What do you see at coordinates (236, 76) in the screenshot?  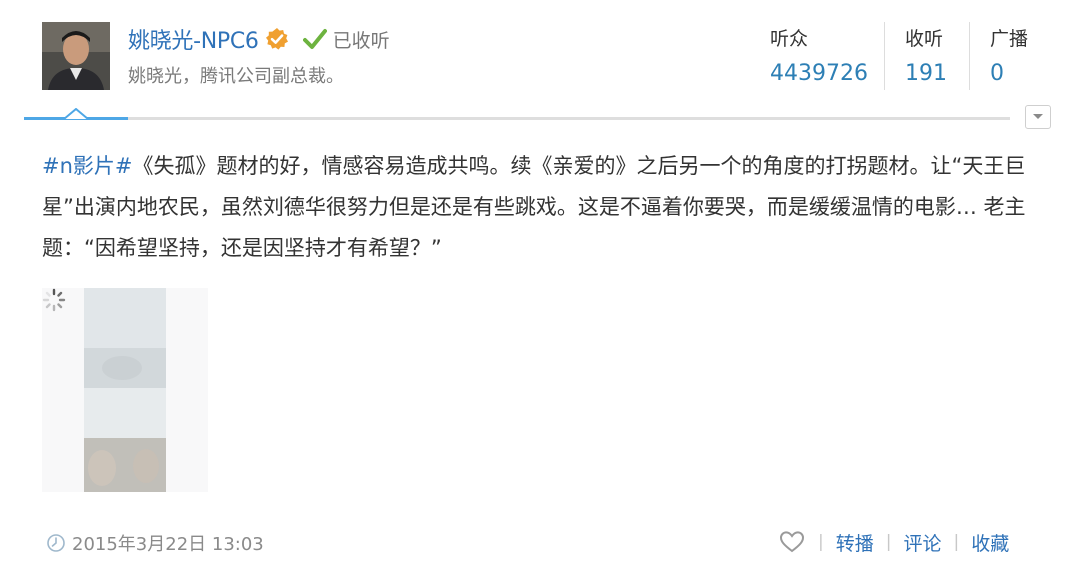 I see `user-title: 姚晓光，腾讯公司副总裁。` at bounding box center [236, 76].